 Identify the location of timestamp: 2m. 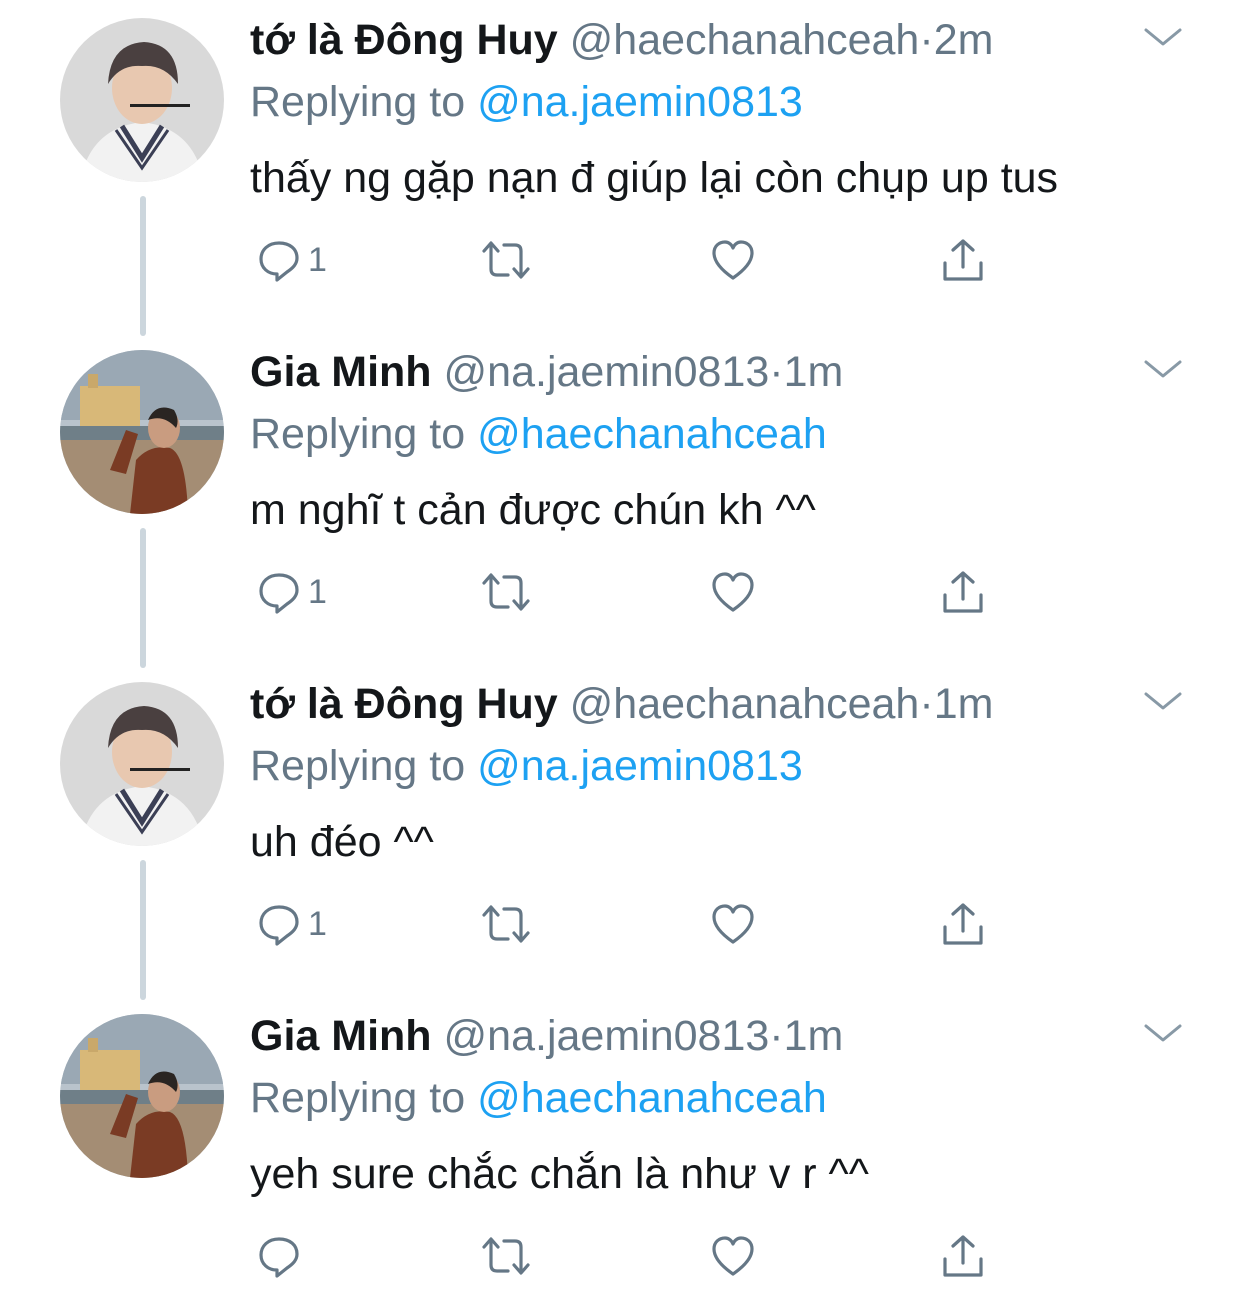
(964, 40).